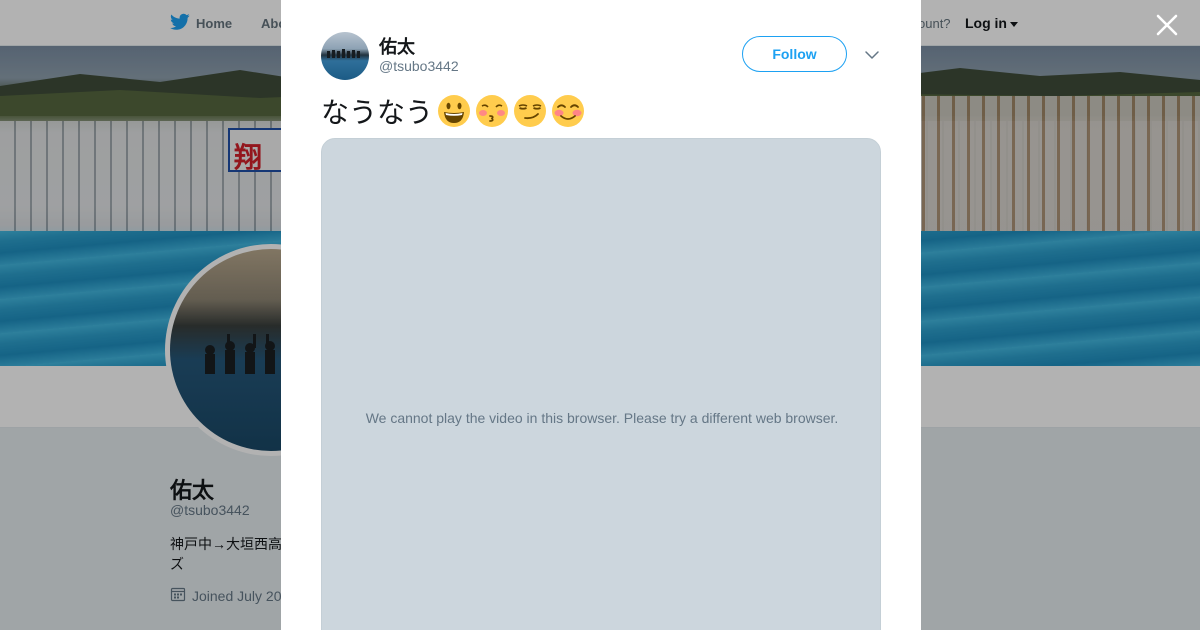  I want to click on tweet-text: なうなう, so click(453, 111).